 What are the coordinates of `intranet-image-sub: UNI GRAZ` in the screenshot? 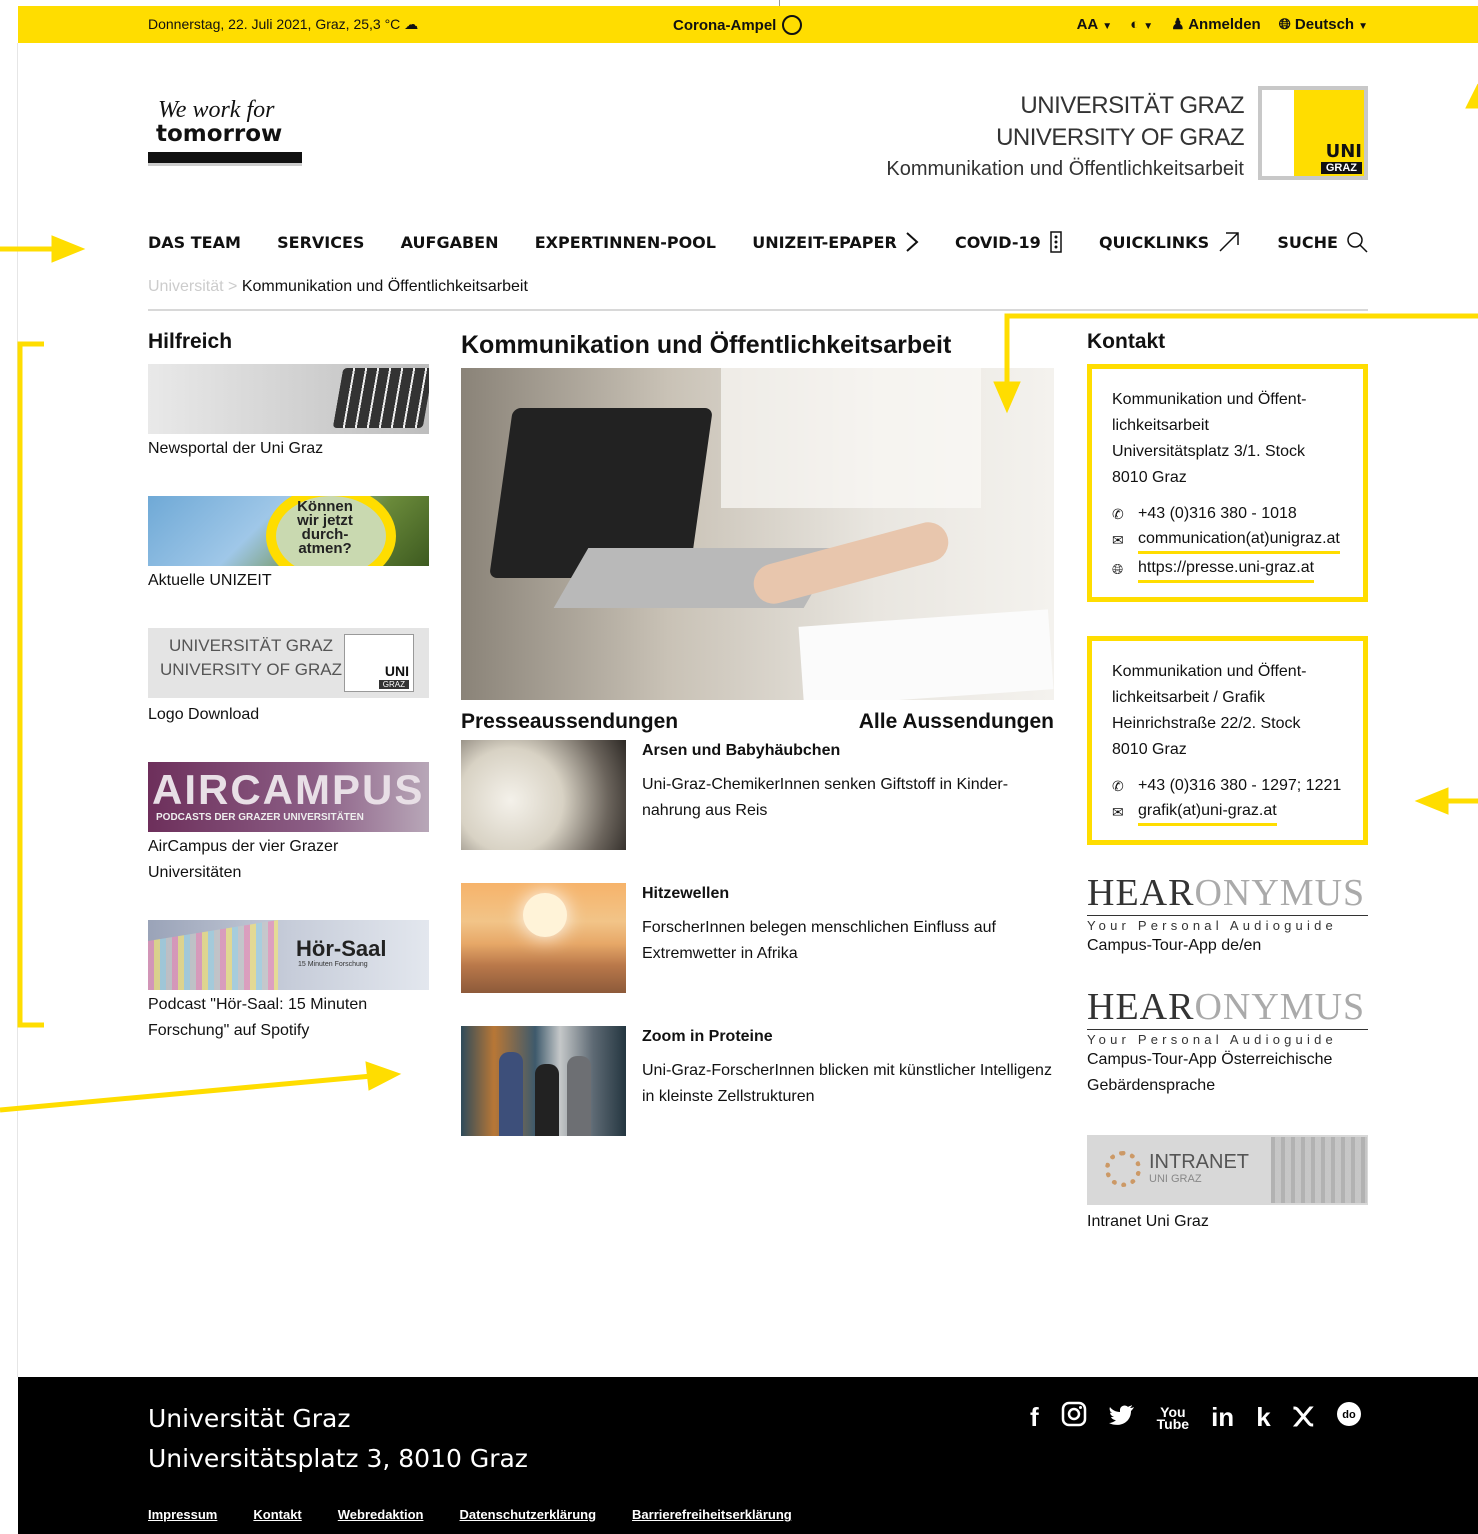 It's located at (1175, 1179).